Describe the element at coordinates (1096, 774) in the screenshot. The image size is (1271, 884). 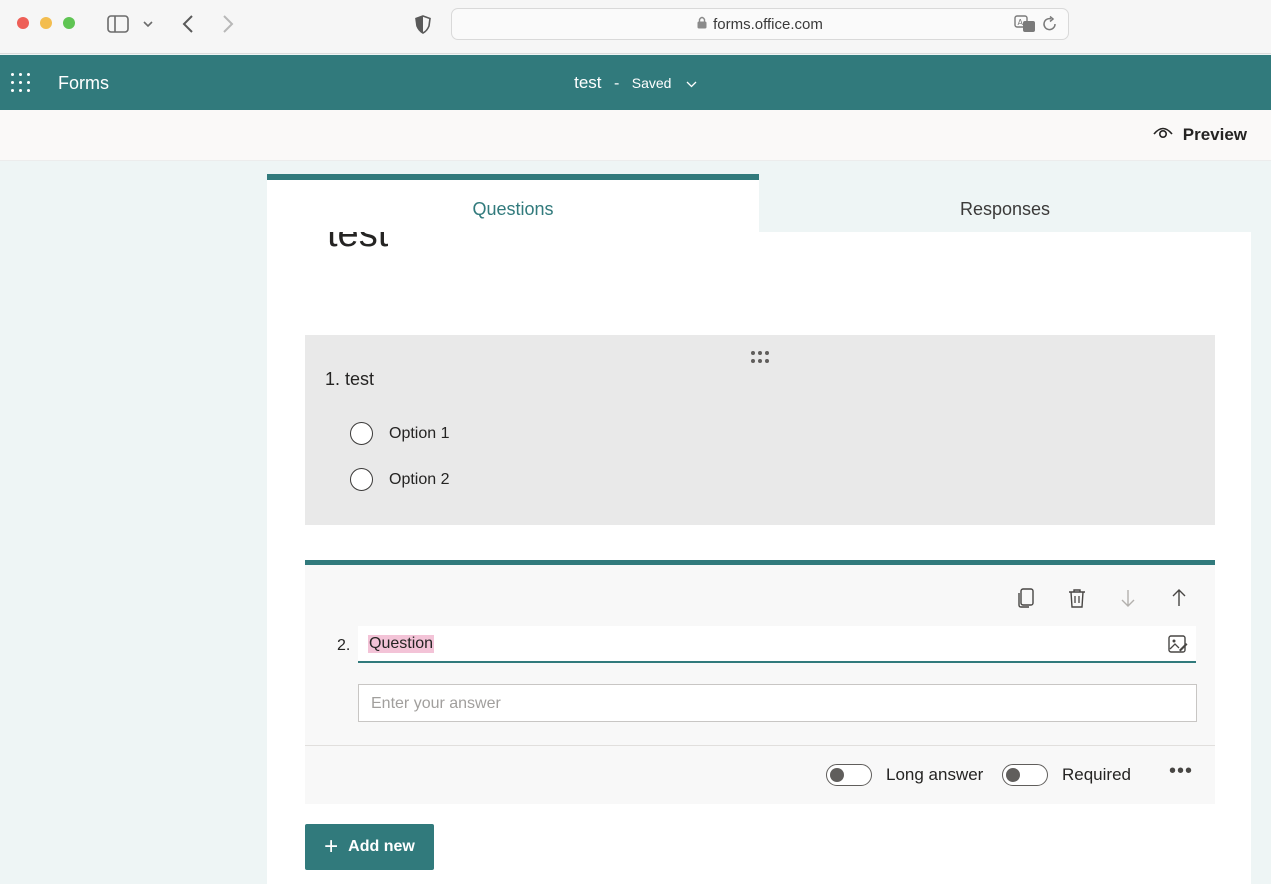
I see `required-label: Required` at that location.